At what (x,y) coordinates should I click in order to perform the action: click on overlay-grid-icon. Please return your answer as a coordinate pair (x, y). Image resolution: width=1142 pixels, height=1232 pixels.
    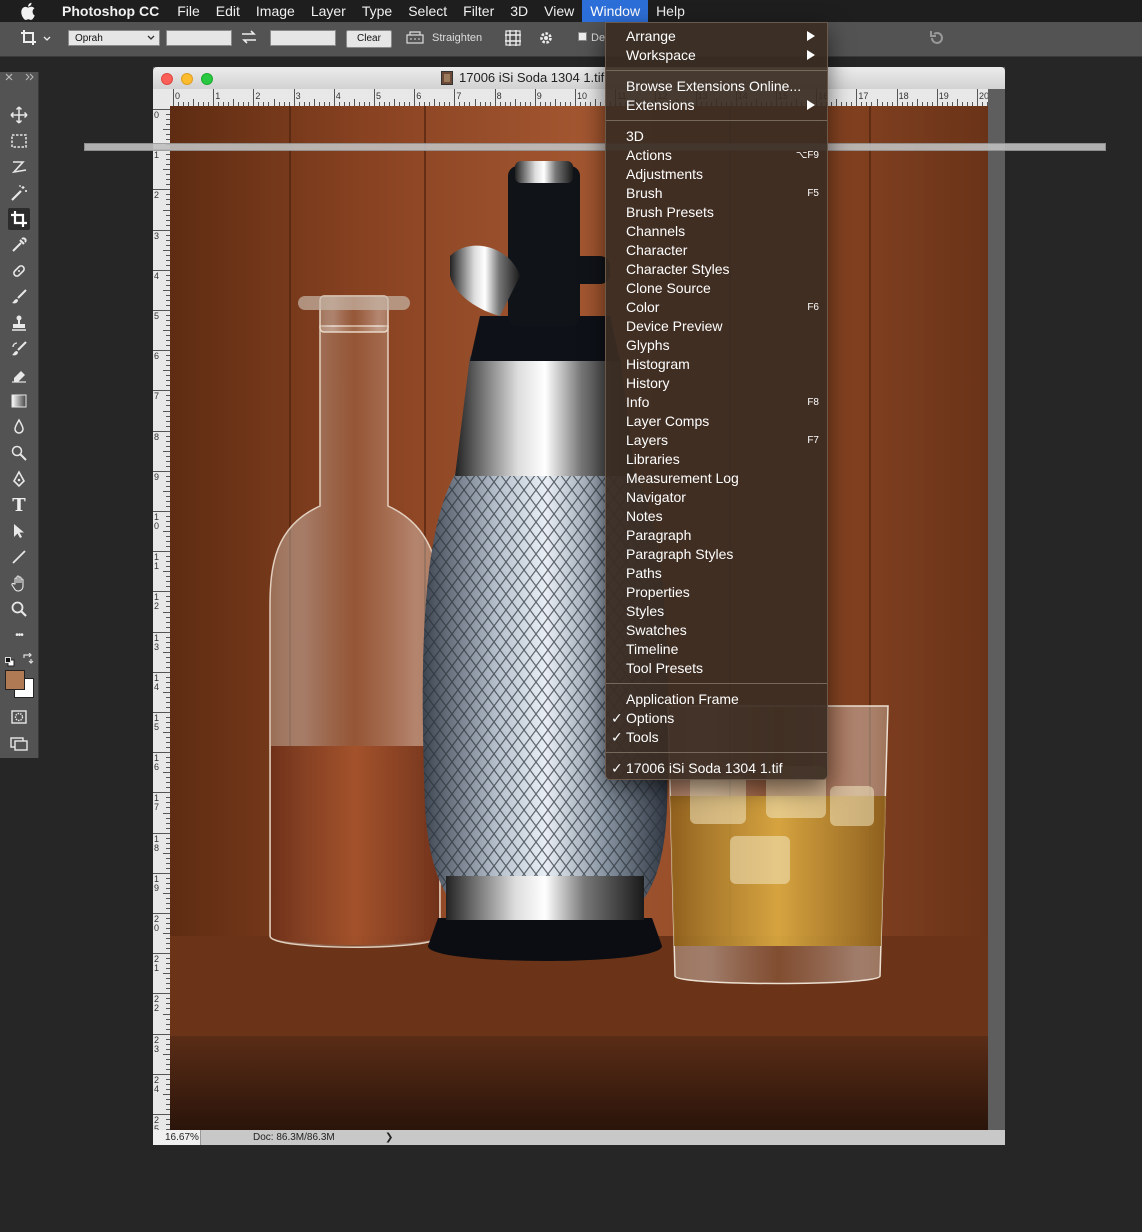
    Looking at the image, I should click on (513, 39).